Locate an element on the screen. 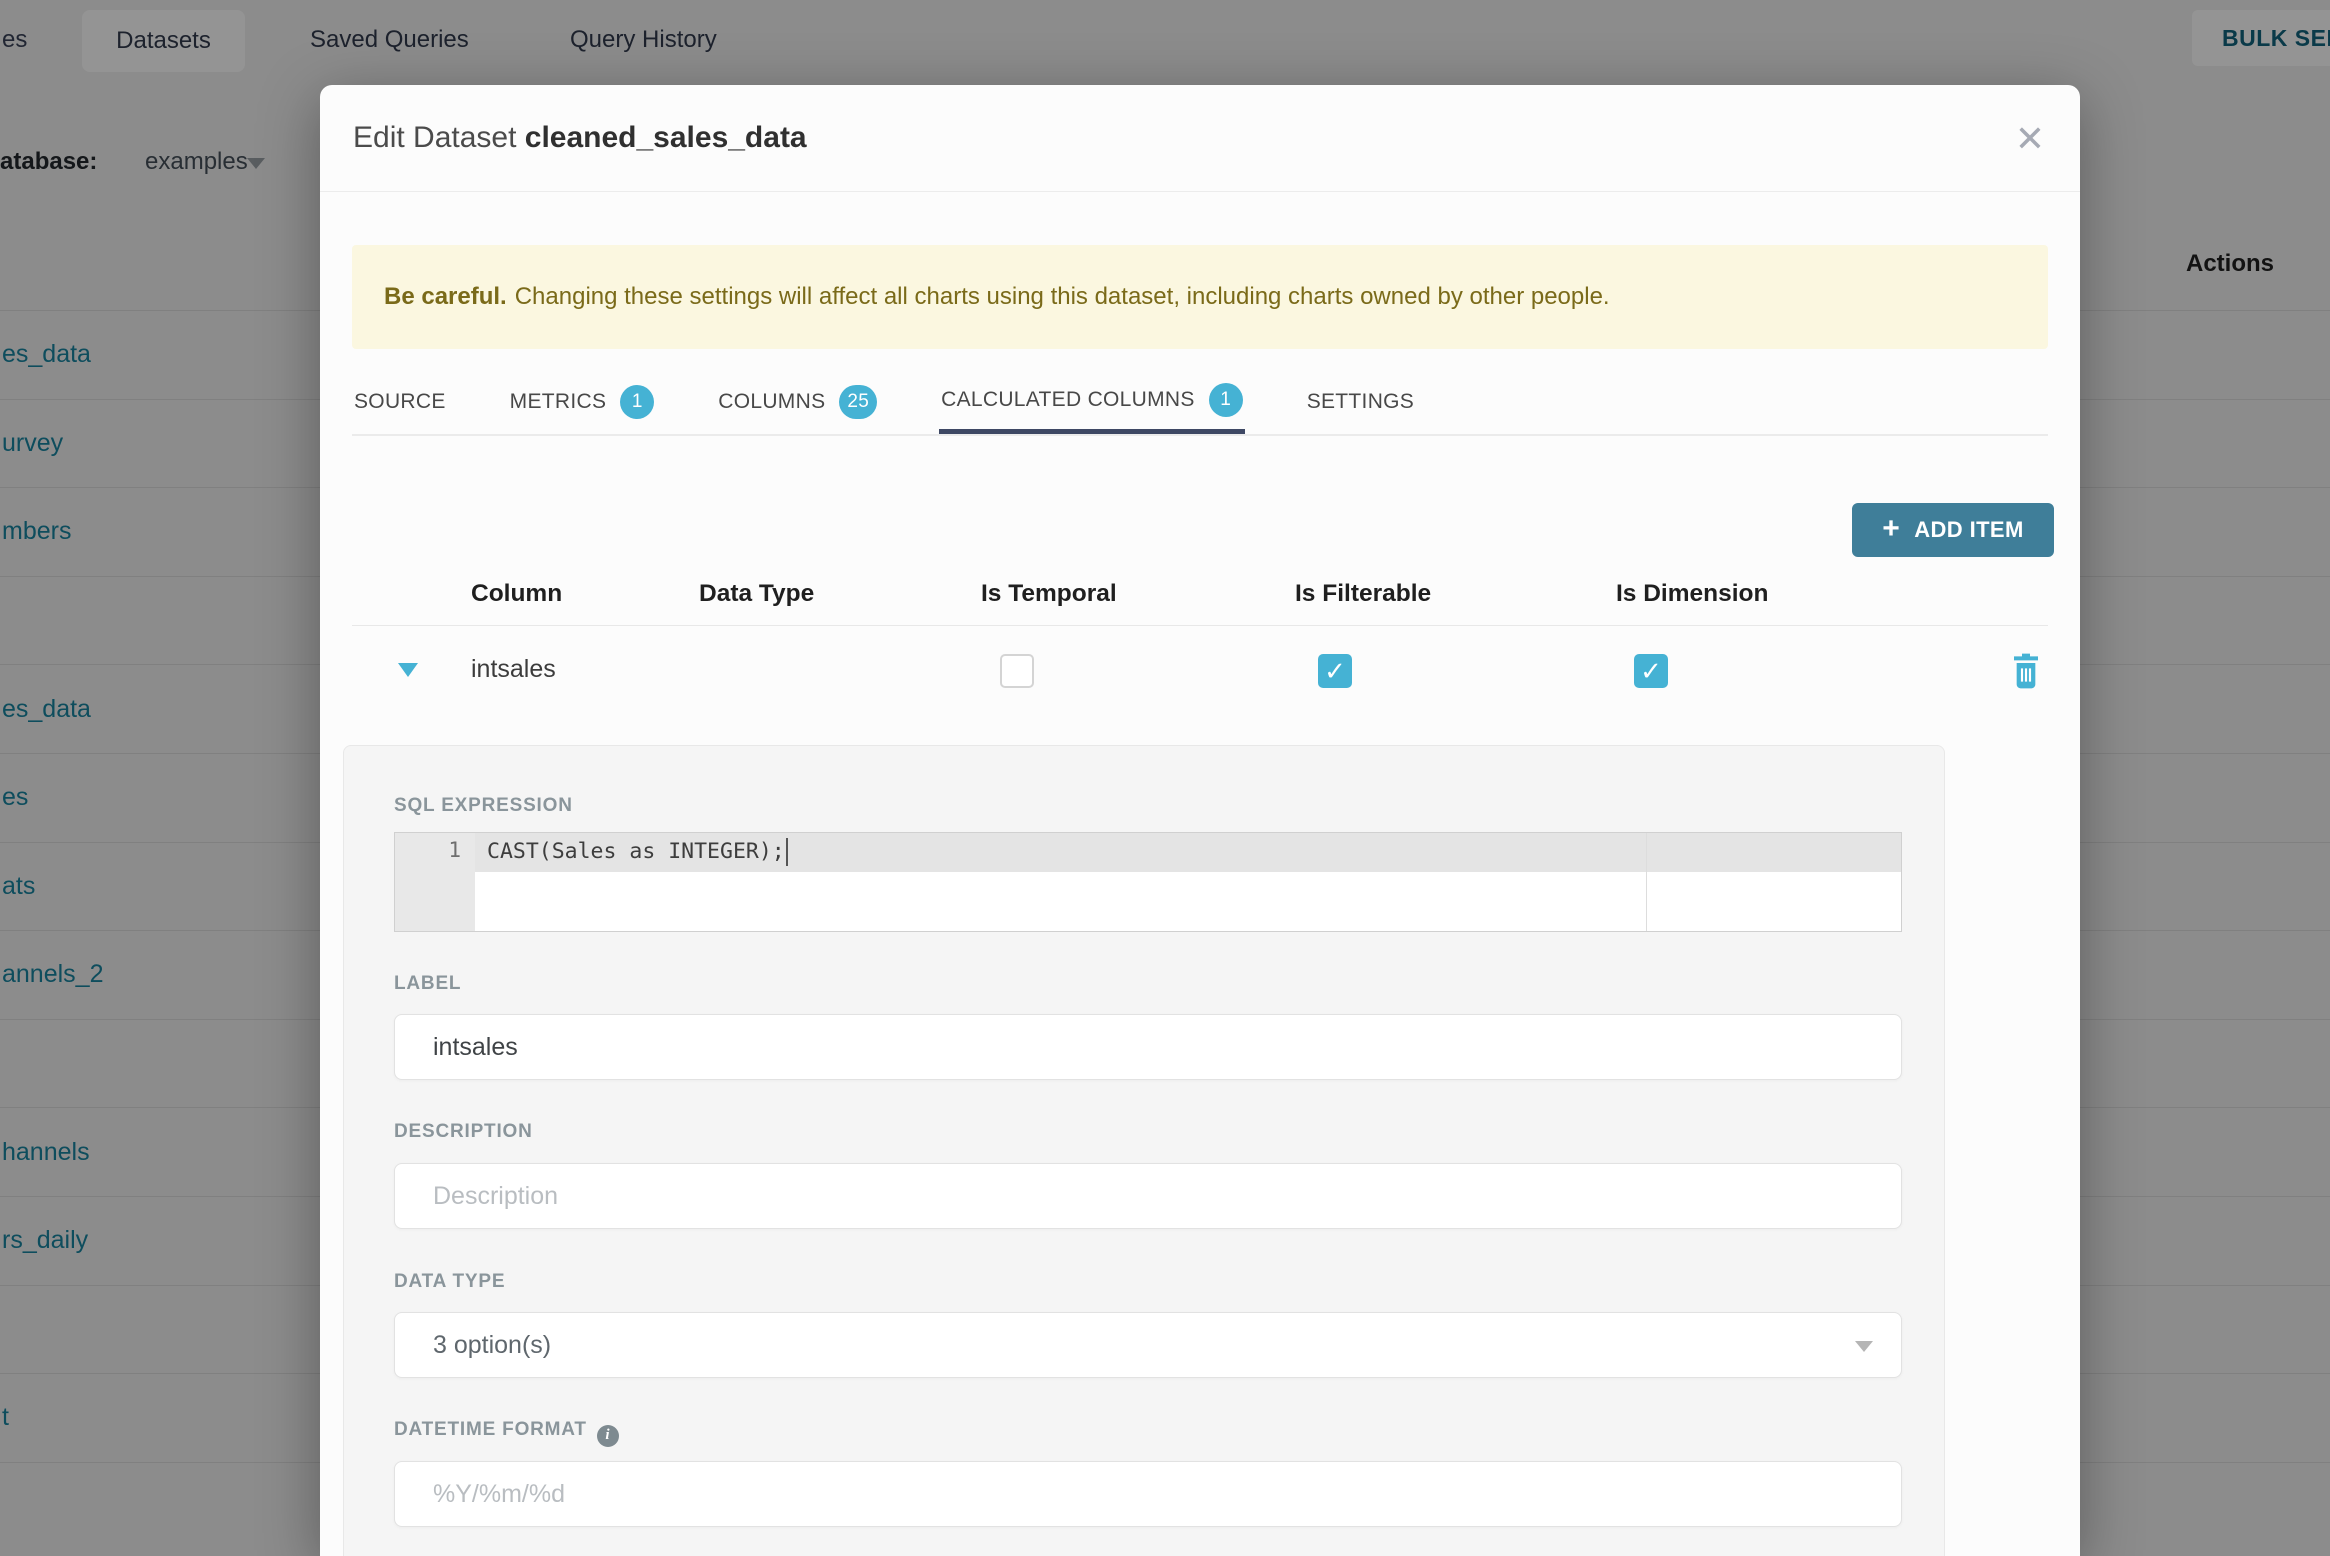 This screenshot has width=2330, height=1556. tab-calculated-columns: CALCULATED COLUMNS 1 is located at coordinates (1092, 402).